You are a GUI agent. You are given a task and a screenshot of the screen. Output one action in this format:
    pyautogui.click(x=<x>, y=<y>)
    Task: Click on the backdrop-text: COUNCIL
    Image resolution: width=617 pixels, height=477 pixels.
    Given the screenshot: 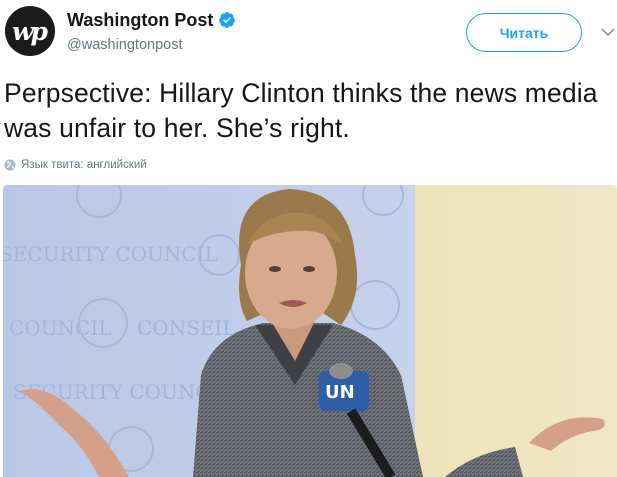 What is the action you would take?
    pyautogui.click(x=60, y=328)
    